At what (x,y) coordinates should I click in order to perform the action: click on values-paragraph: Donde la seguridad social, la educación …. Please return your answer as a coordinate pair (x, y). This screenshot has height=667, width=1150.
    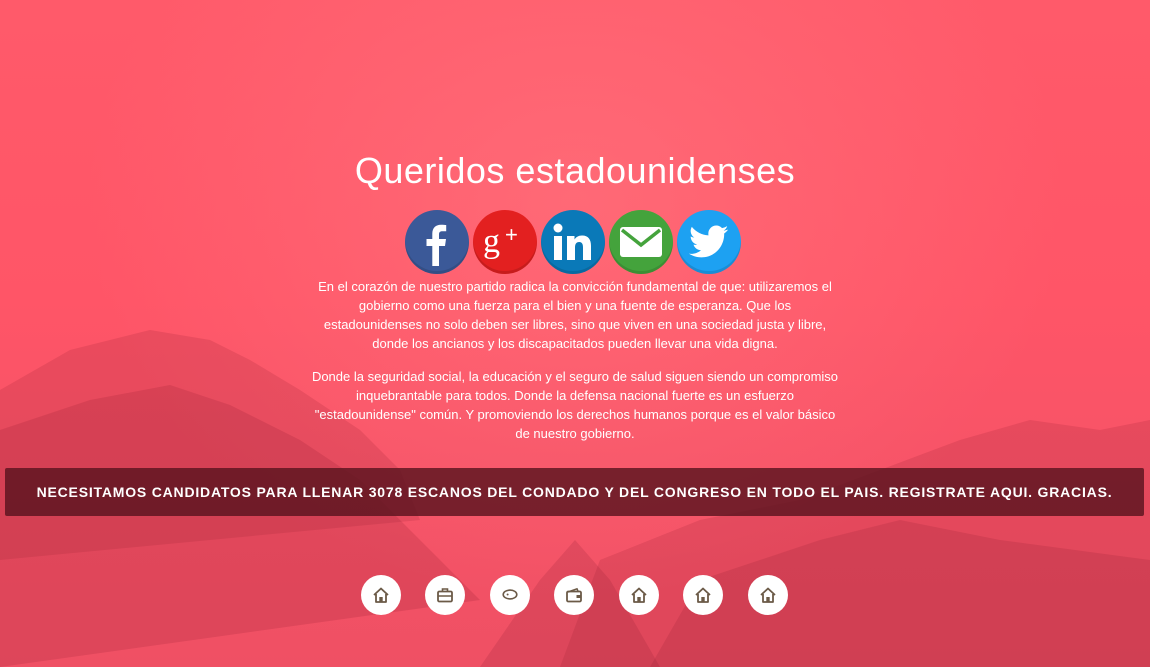
    Looking at the image, I should click on (575, 405).